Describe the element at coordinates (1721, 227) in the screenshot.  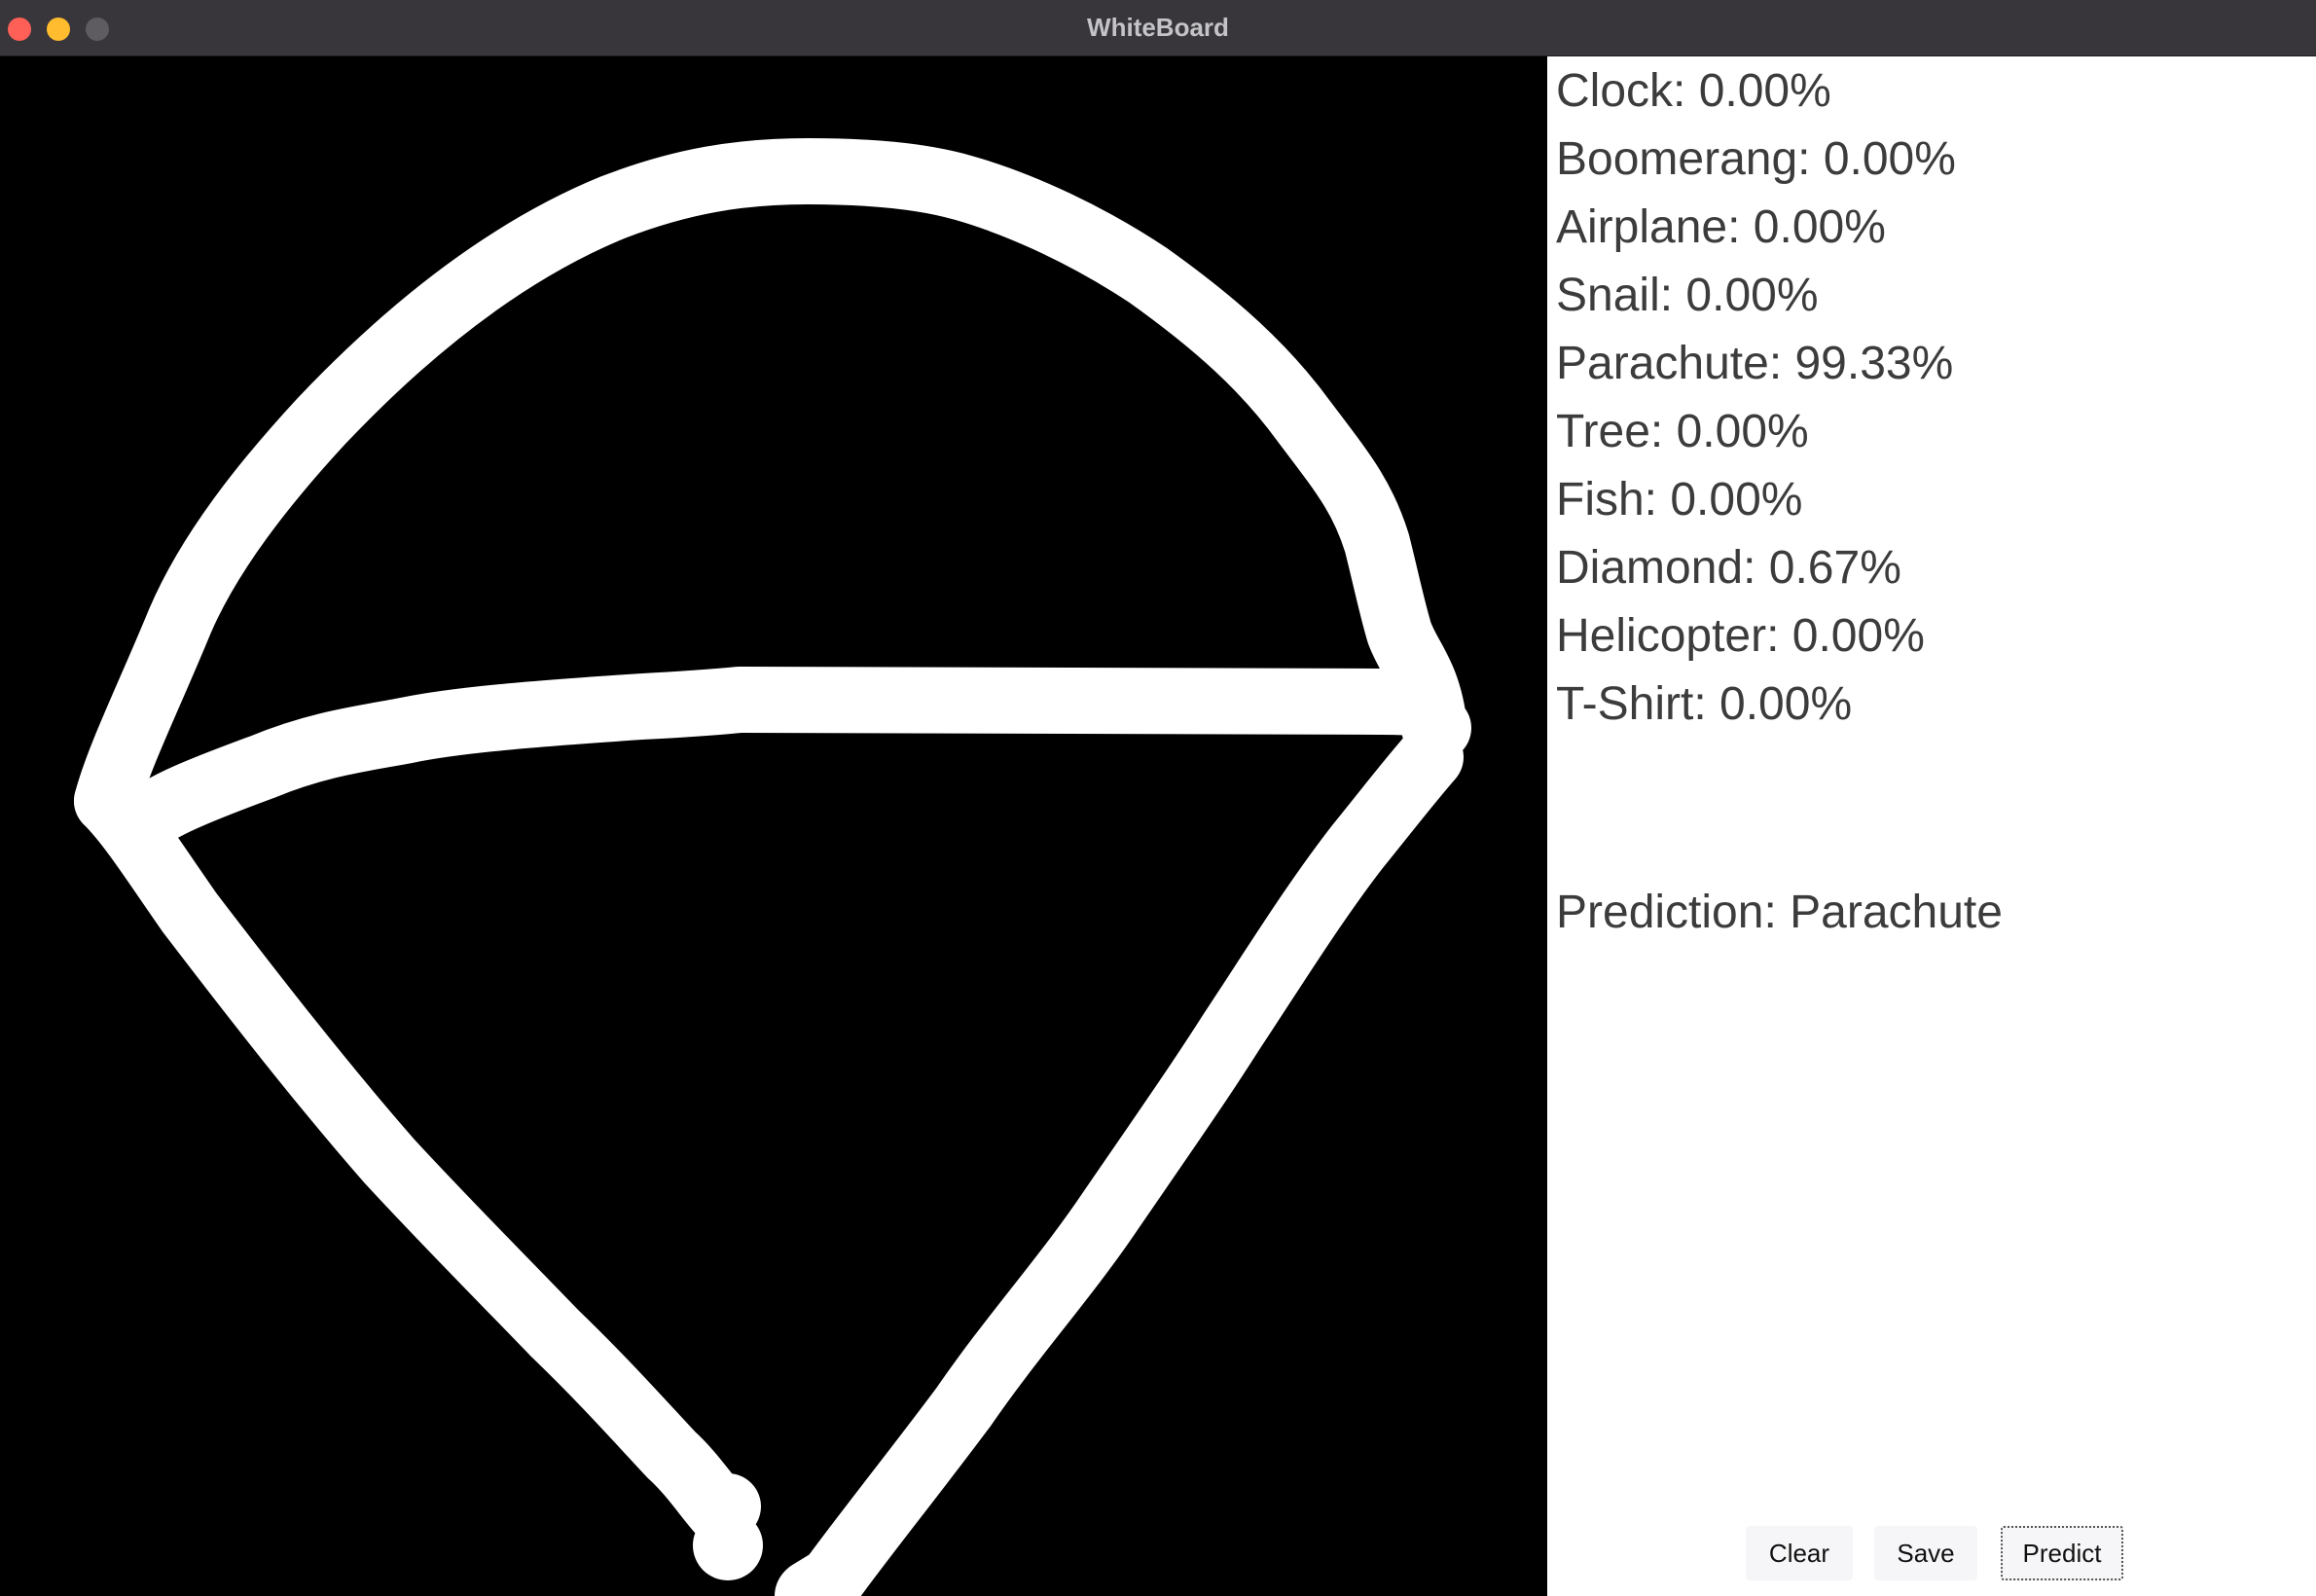
I see `probability-airplane: Airplane: 0.00%` at that location.